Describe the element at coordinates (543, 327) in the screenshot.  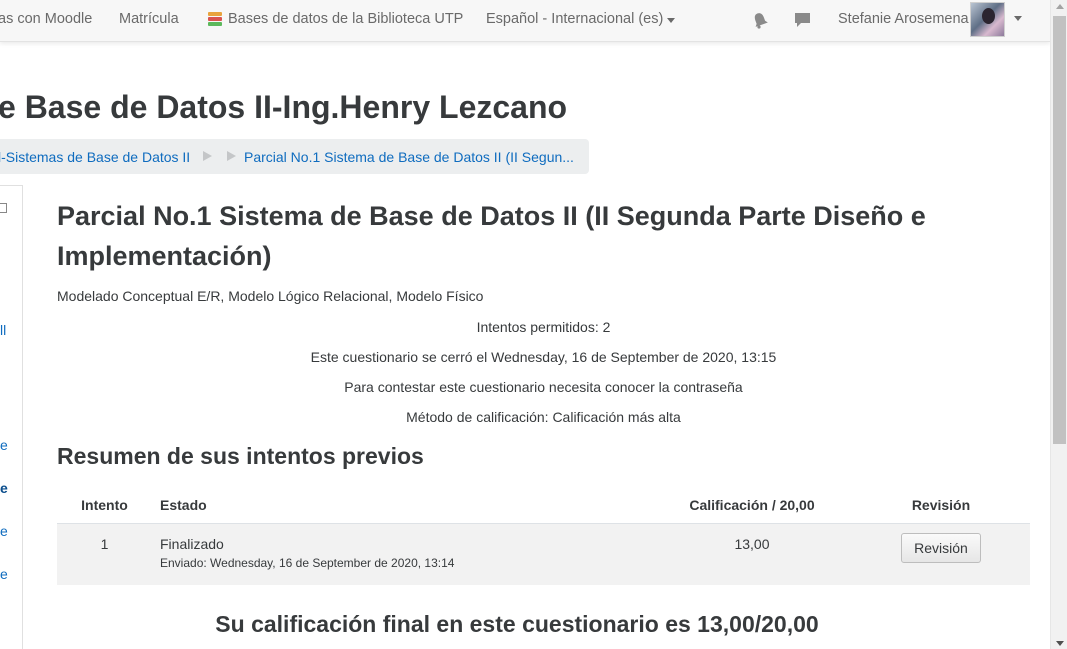
I see `quiz-info-attempts-allowed: Intentos permitidos: 2` at that location.